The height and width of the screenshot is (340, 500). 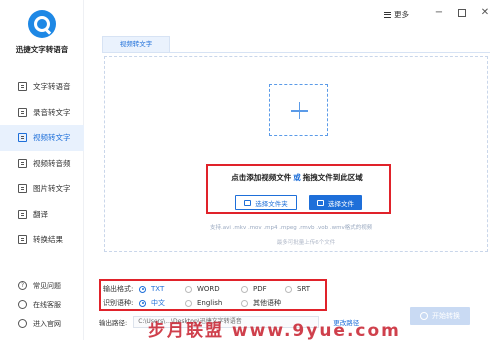 I want to click on title-bar: 更多 − ✕, so click(x=292, y=15).